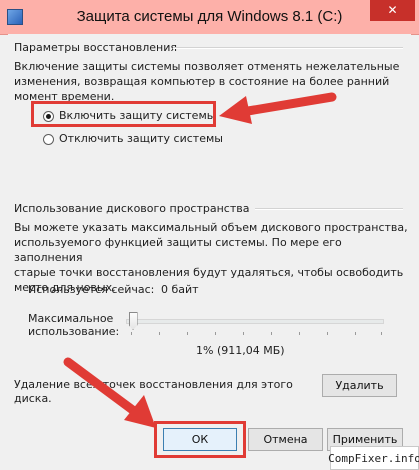 The image size is (419, 470). I want to click on watermark-logo: CompFixer.info, so click(373, 458).